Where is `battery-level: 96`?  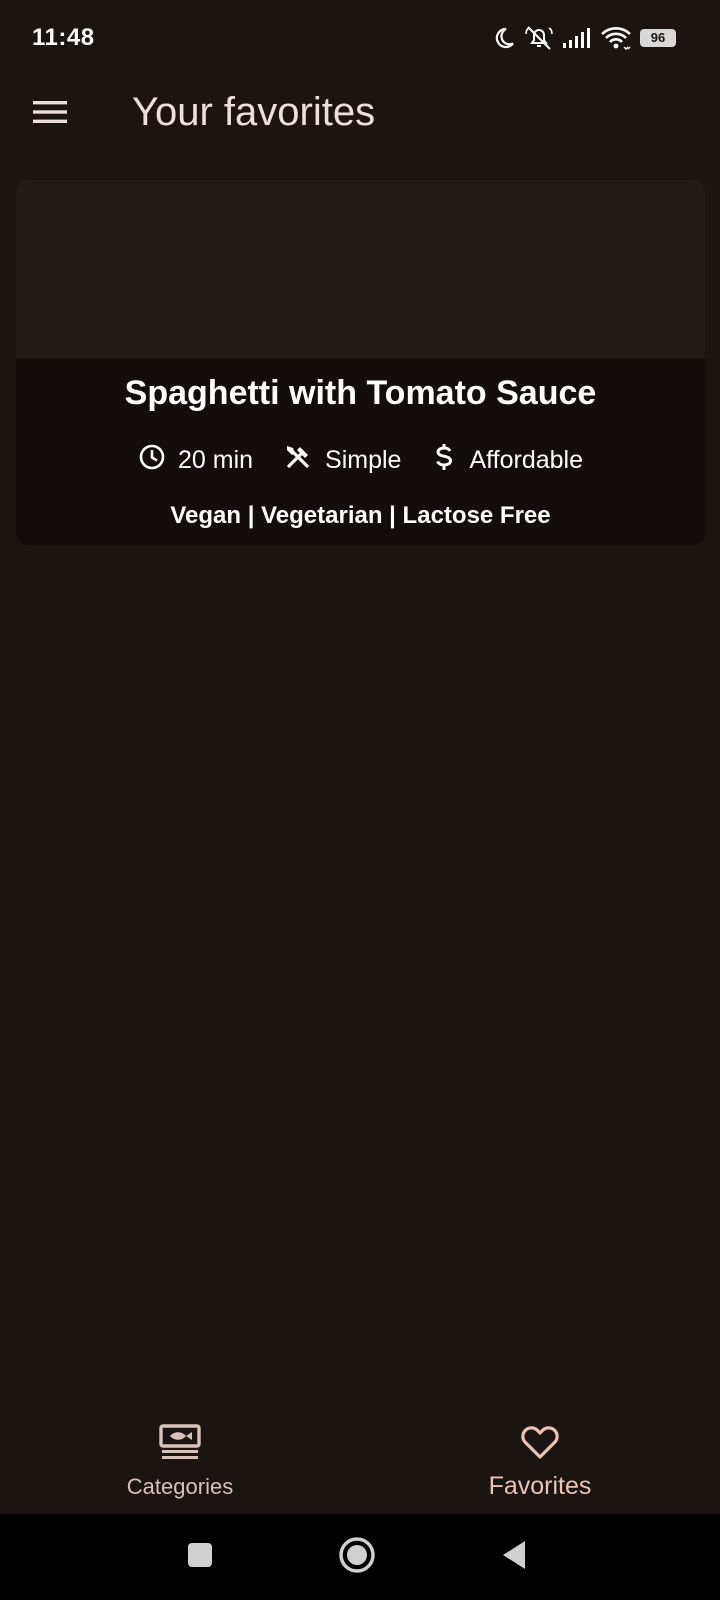 battery-level: 96 is located at coordinates (658, 37).